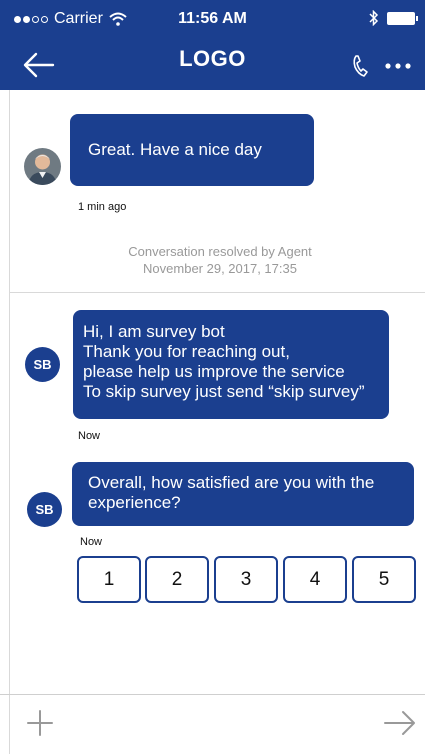  What do you see at coordinates (315, 579) in the screenshot?
I see `rating-button-4: 4` at bounding box center [315, 579].